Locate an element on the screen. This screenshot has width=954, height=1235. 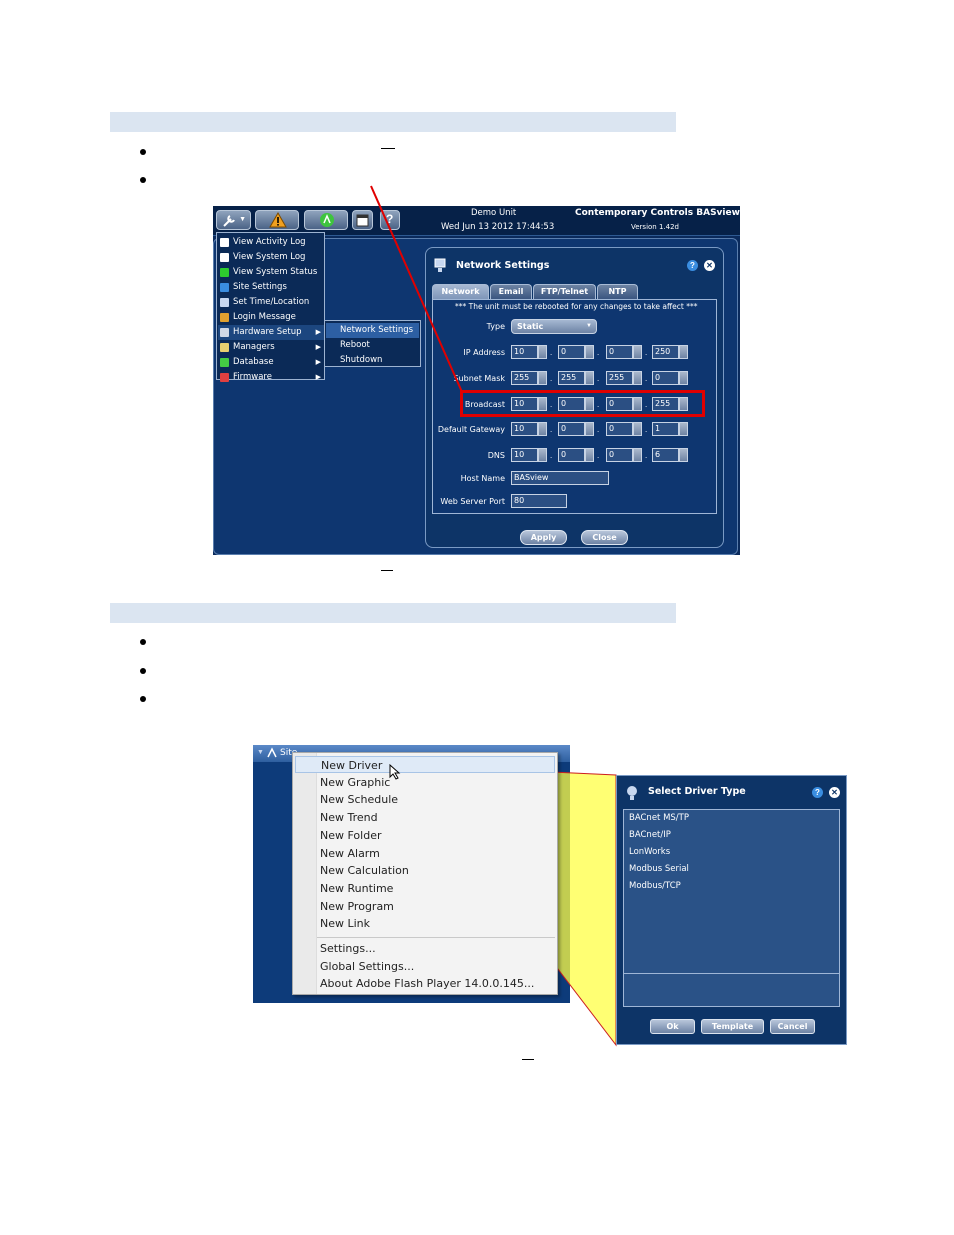
tools-menu-item: View Activity Log is located at coordinates (271, 242).